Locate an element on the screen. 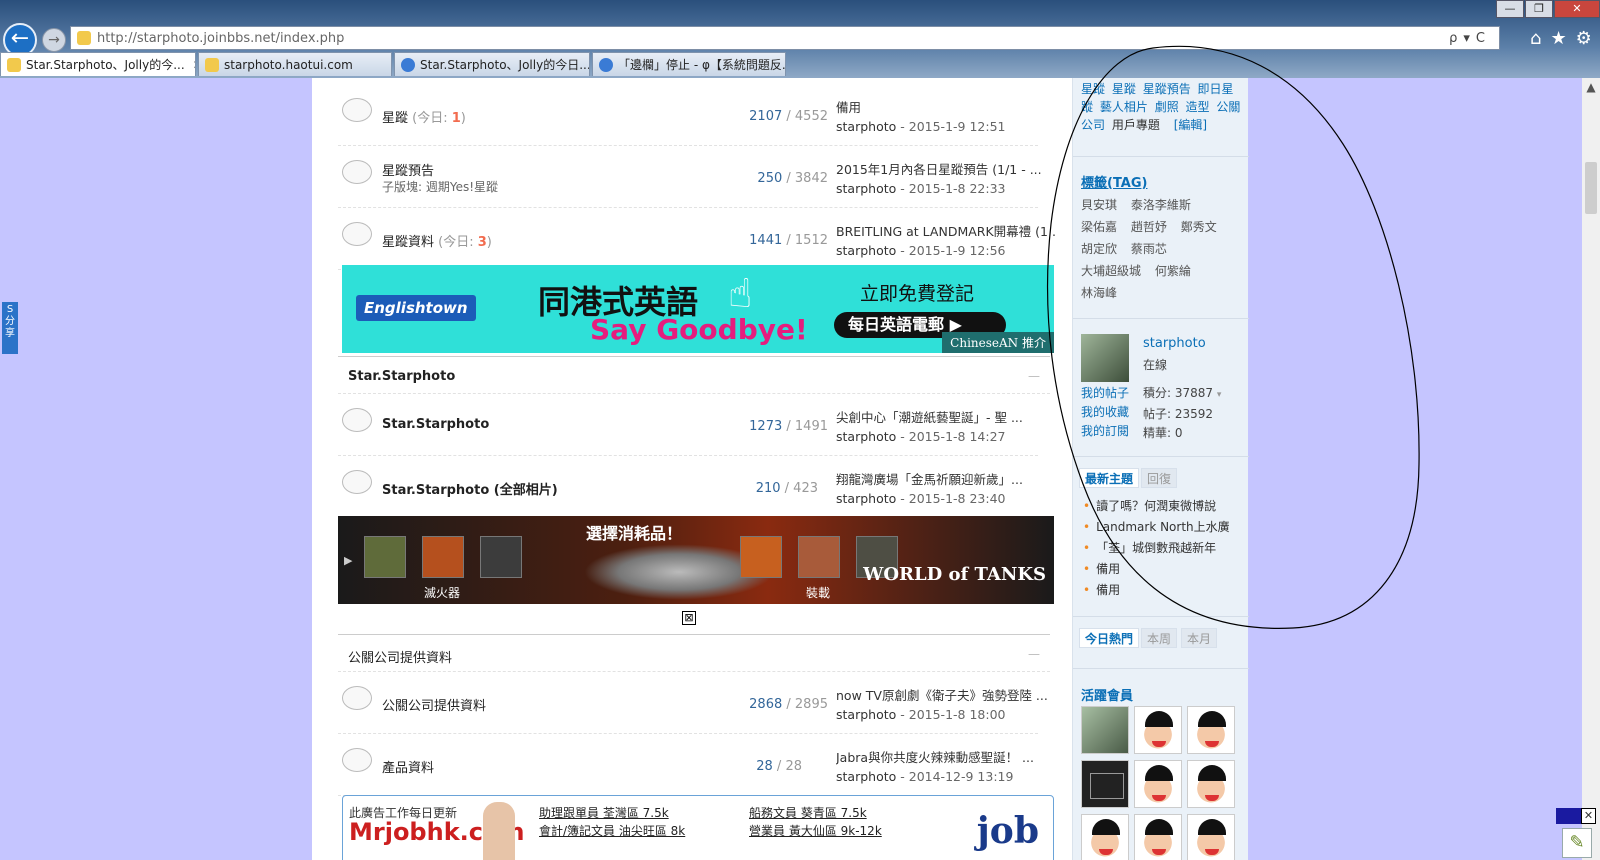 The width and height of the screenshot is (1600, 860). forum-name: 星蹤 (今日: 1) is located at coordinates (424, 116).